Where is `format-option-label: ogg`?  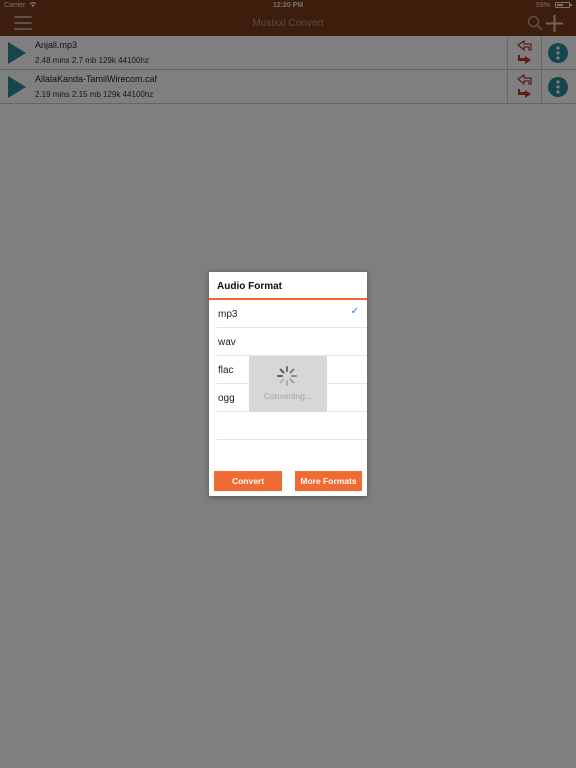 format-option-label: ogg is located at coordinates (226, 398).